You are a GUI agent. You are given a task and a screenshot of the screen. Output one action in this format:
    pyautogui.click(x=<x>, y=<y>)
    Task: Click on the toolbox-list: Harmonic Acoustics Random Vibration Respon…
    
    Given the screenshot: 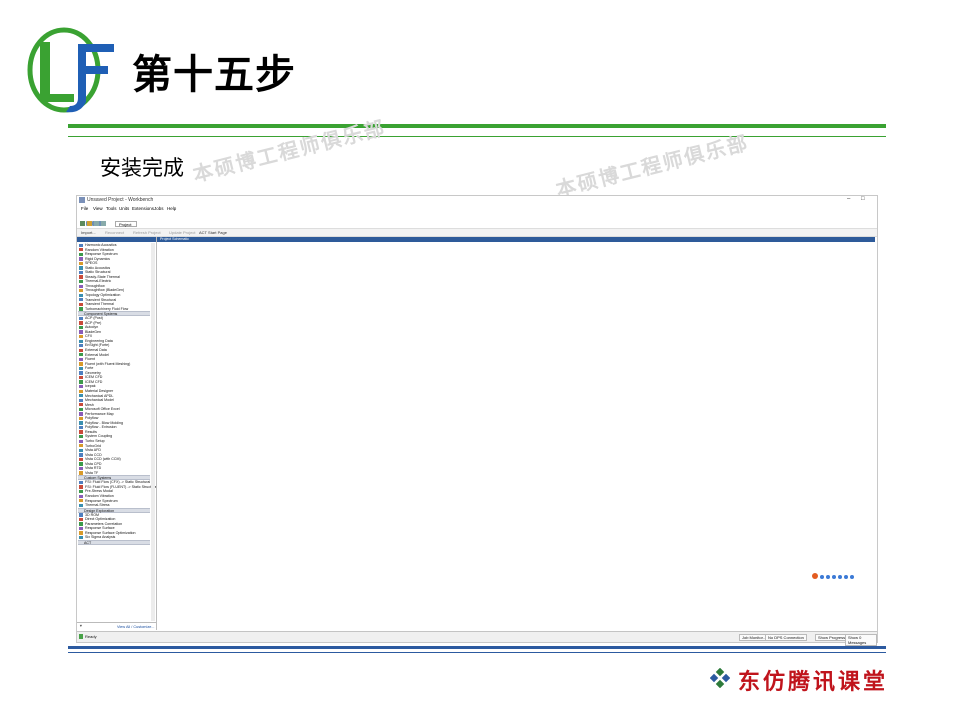 What is the action you would take?
    pyautogui.click(x=117, y=394)
    